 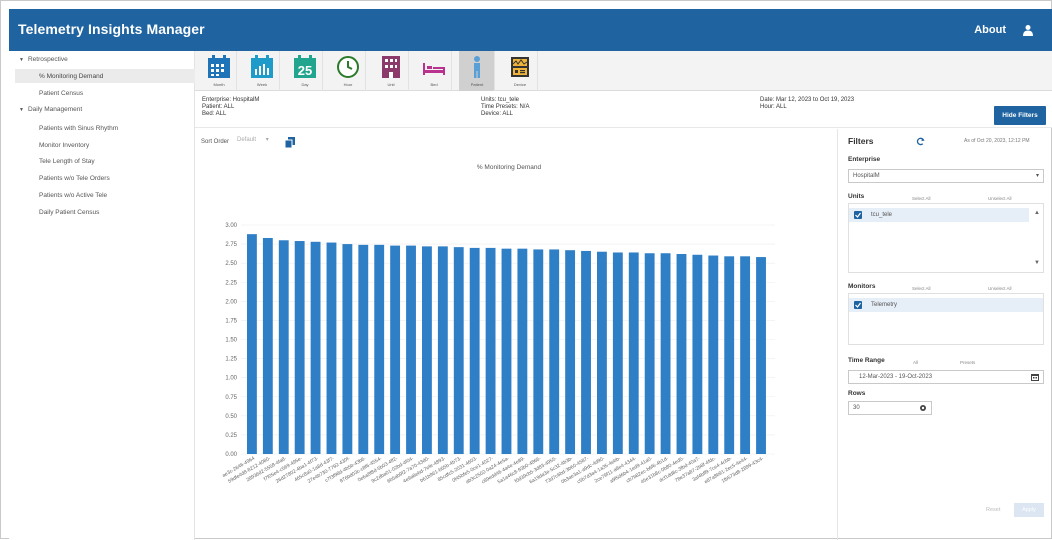 What do you see at coordinates (921, 198) in the screenshot?
I see `units-select-all: Select All` at bounding box center [921, 198].